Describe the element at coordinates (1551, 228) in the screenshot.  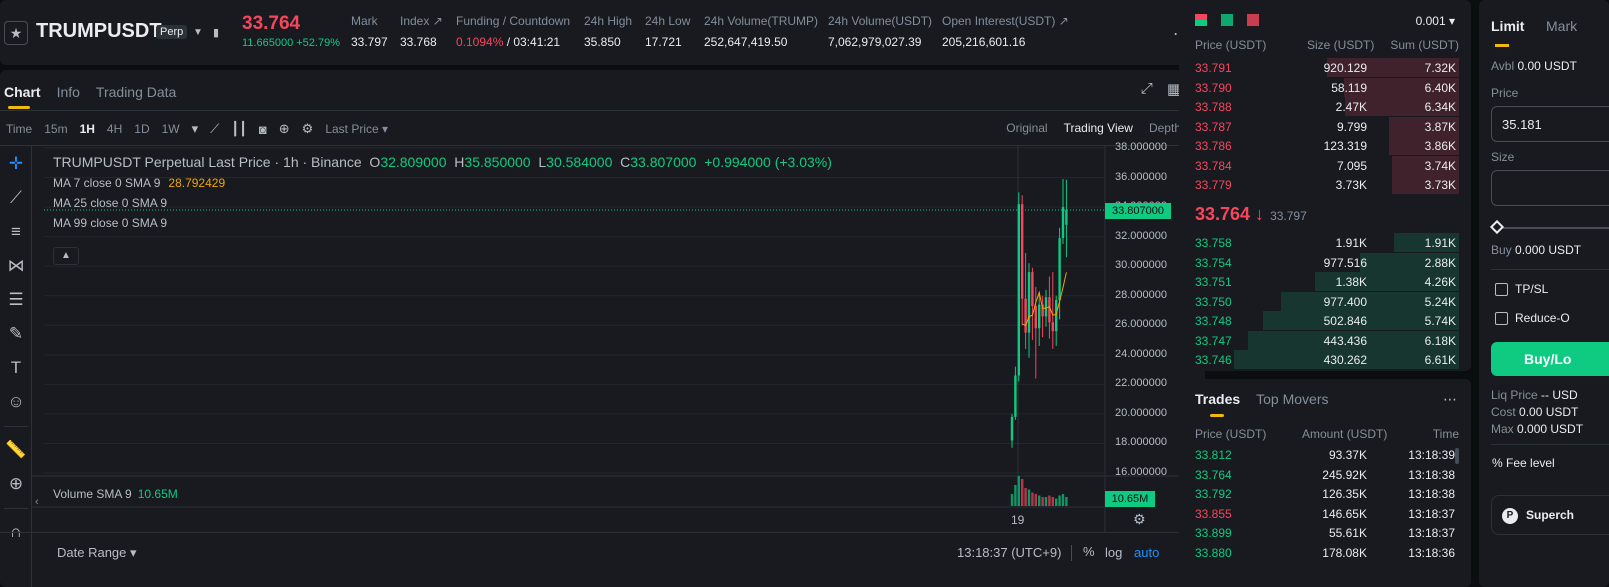
I see `size-slider-track` at that location.